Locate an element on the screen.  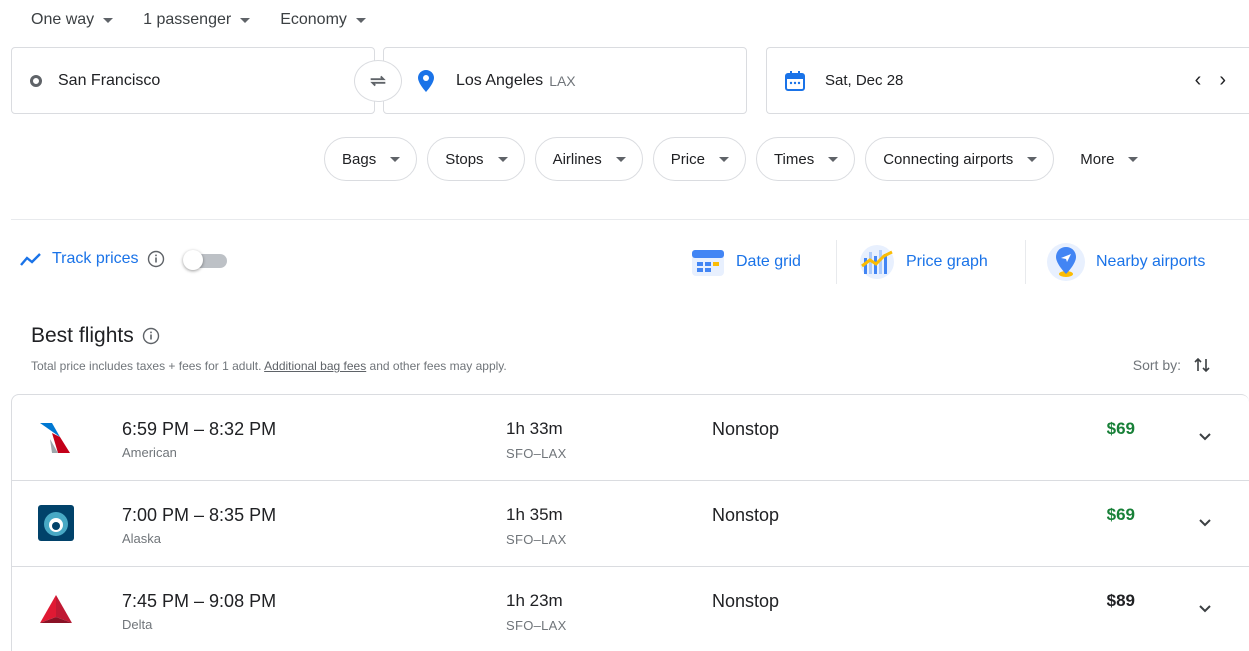
section-title: Best flights is located at coordinates (82, 335).